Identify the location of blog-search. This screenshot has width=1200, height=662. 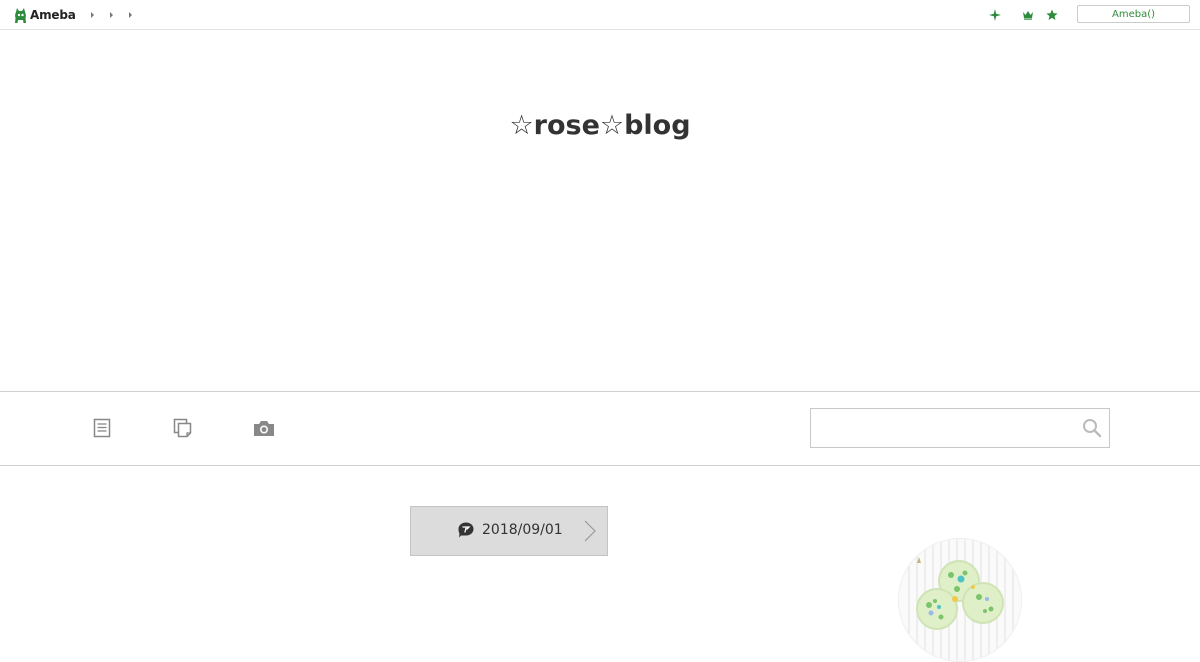
(960, 428).